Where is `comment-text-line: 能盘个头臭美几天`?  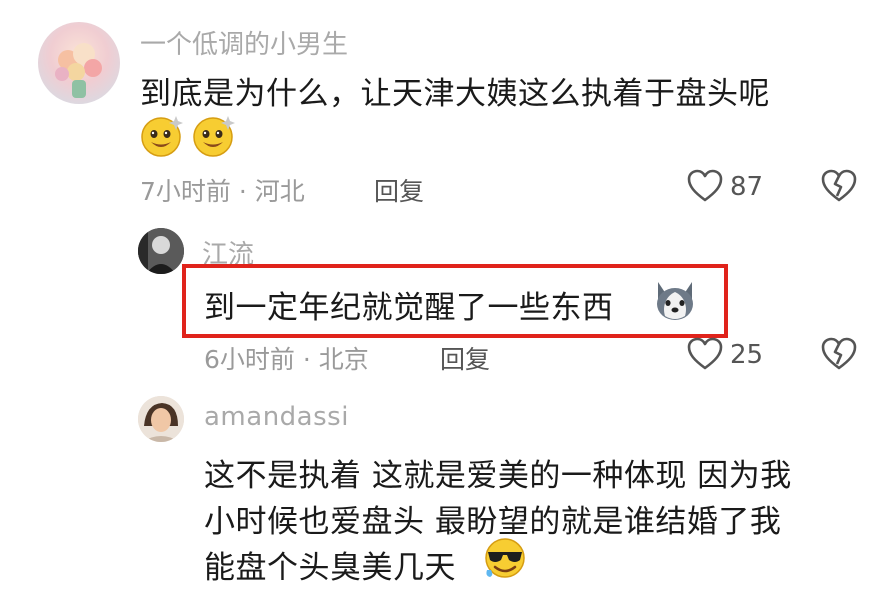 comment-text-line: 能盘个头臭美几天 is located at coordinates (330, 568).